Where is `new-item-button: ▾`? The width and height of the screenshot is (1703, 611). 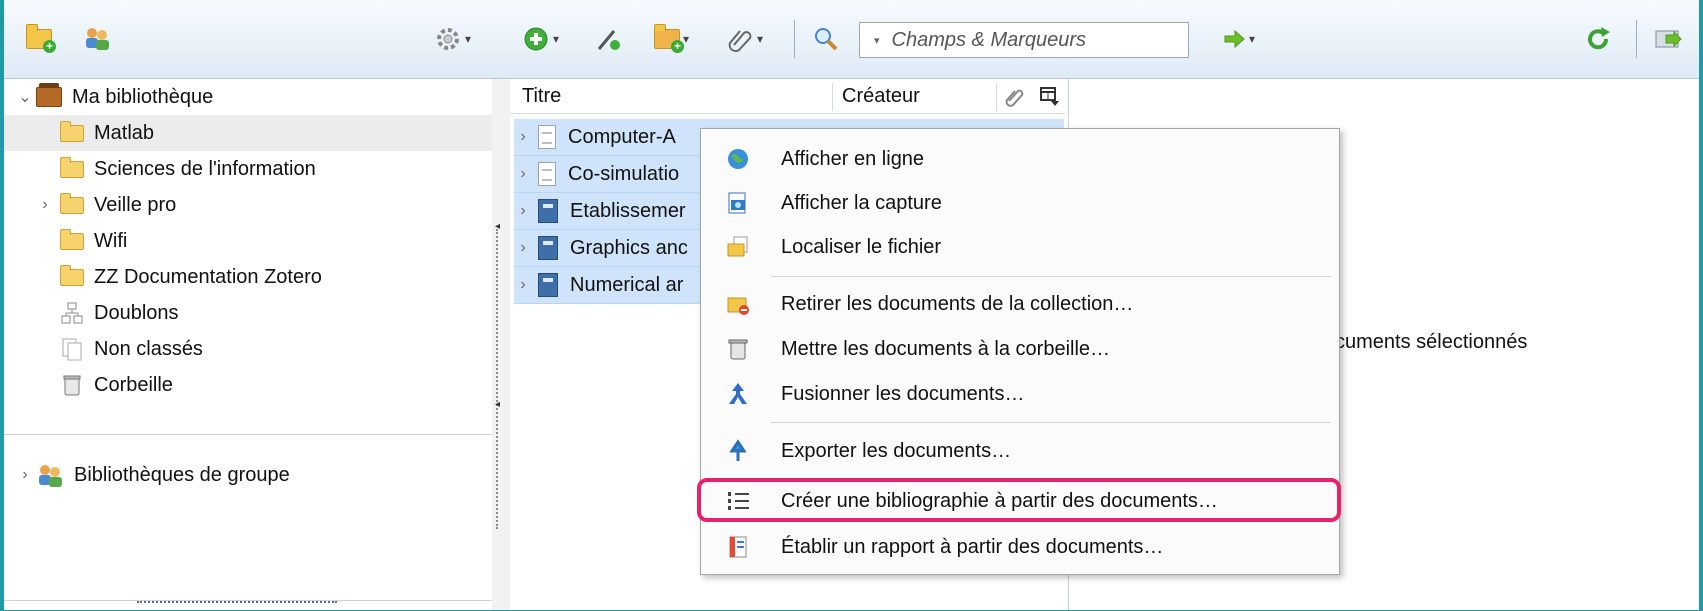 new-item-button: ▾ is located at coordinates (540, 39).